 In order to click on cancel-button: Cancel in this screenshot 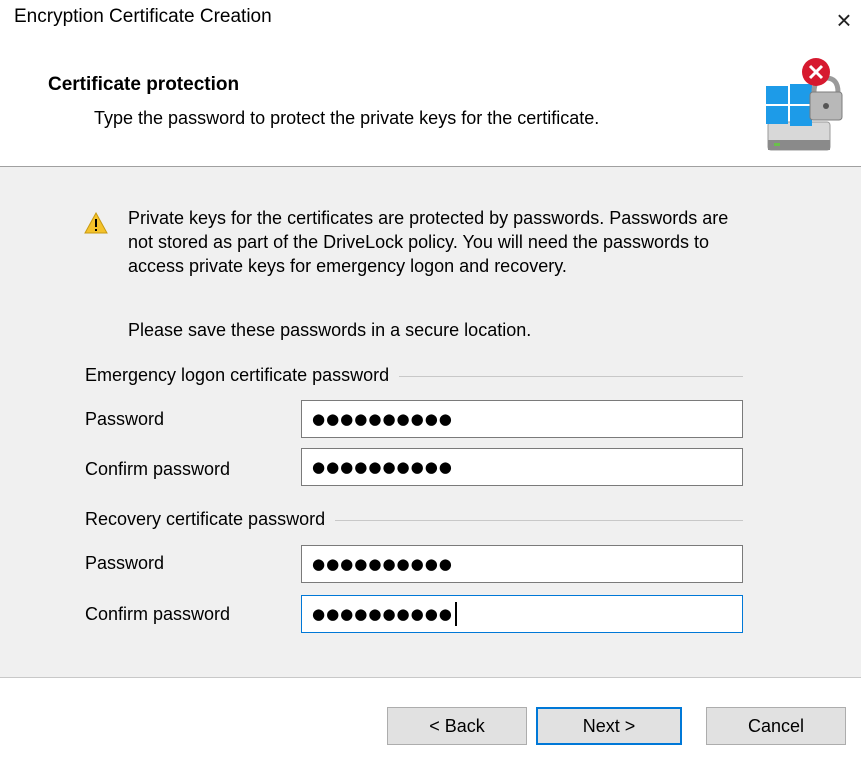, I will do `click(776, 726)`.